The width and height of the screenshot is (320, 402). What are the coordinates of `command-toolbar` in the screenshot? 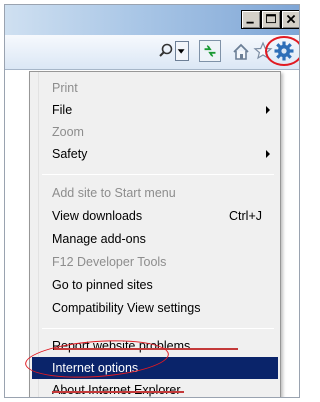 It's located at (152, 52).